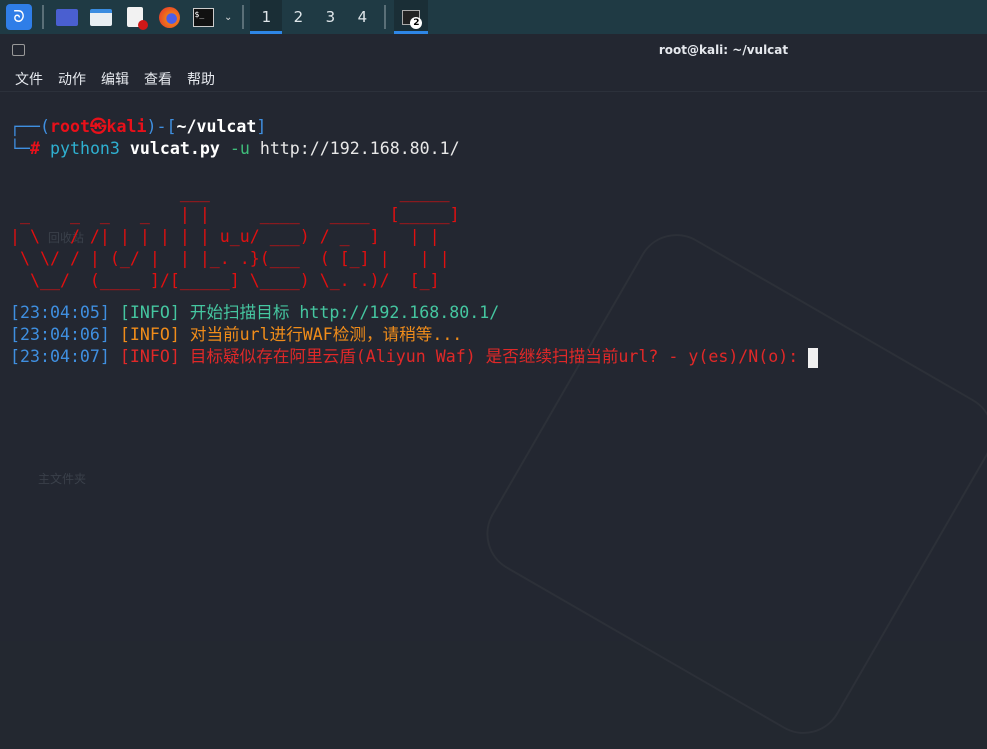 Image resolution: width=987 pixels, height=749 pixels. Describe the element at coordinates (230, 192) in the screenshot. I see `banner-line: ___ _____` at that location.